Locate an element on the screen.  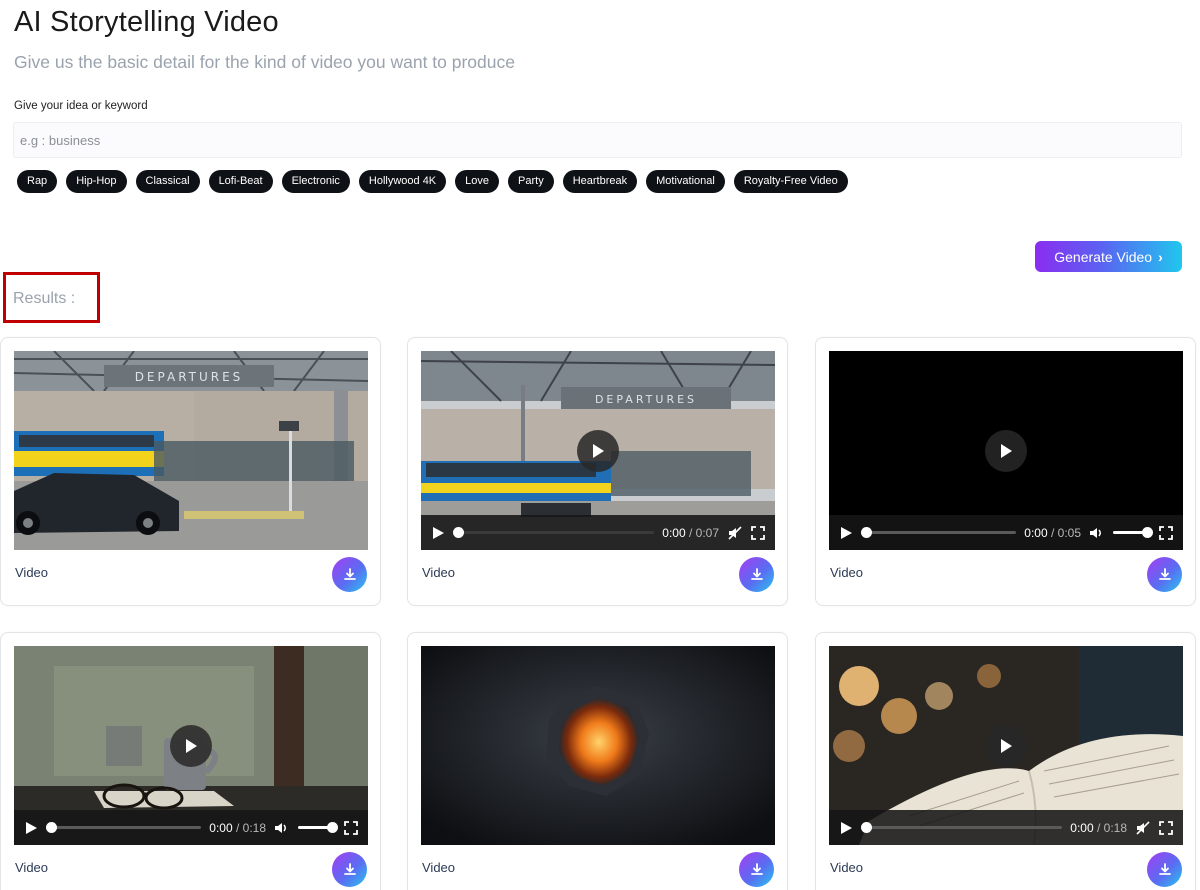
video-player: 0:00 / 0:05 is located at coordinates (1006, 450).